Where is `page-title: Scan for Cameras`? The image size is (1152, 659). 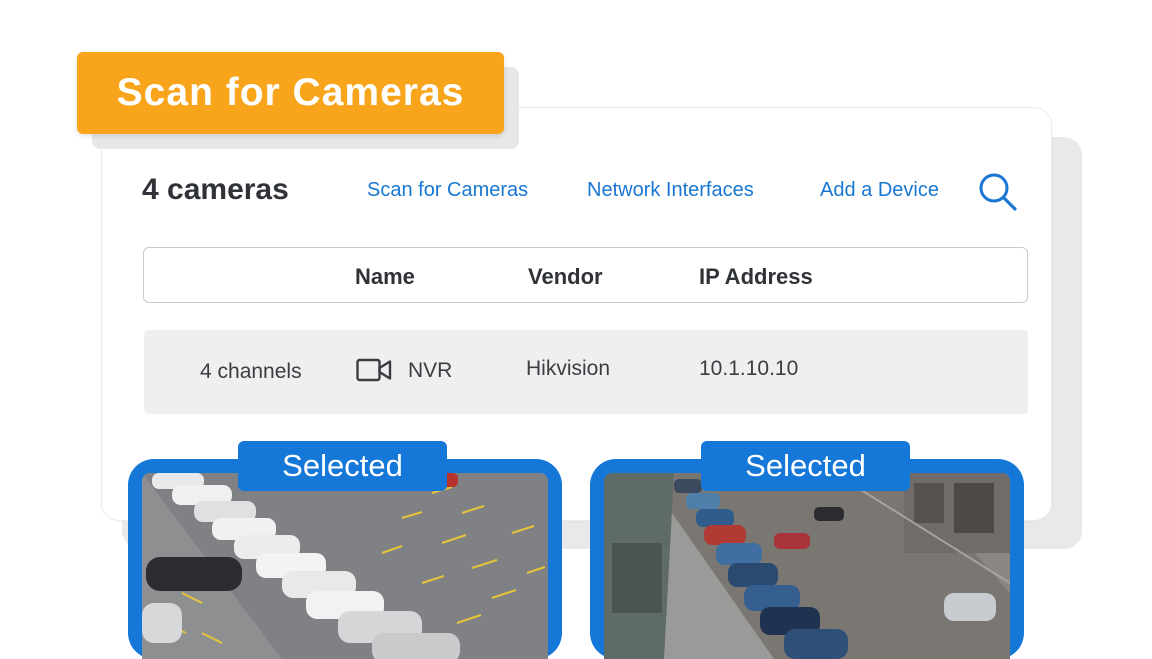
page-title: Scan for Cameras is located at coordinates (290, 92).